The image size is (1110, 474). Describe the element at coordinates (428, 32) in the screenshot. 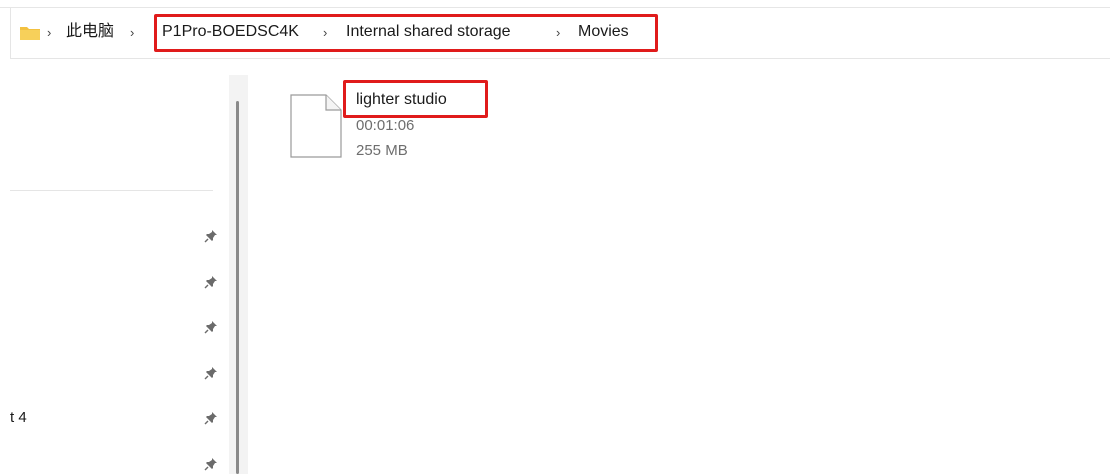

I see `breadcrumb-item-internal-storage: Internal shared storage` at that location.